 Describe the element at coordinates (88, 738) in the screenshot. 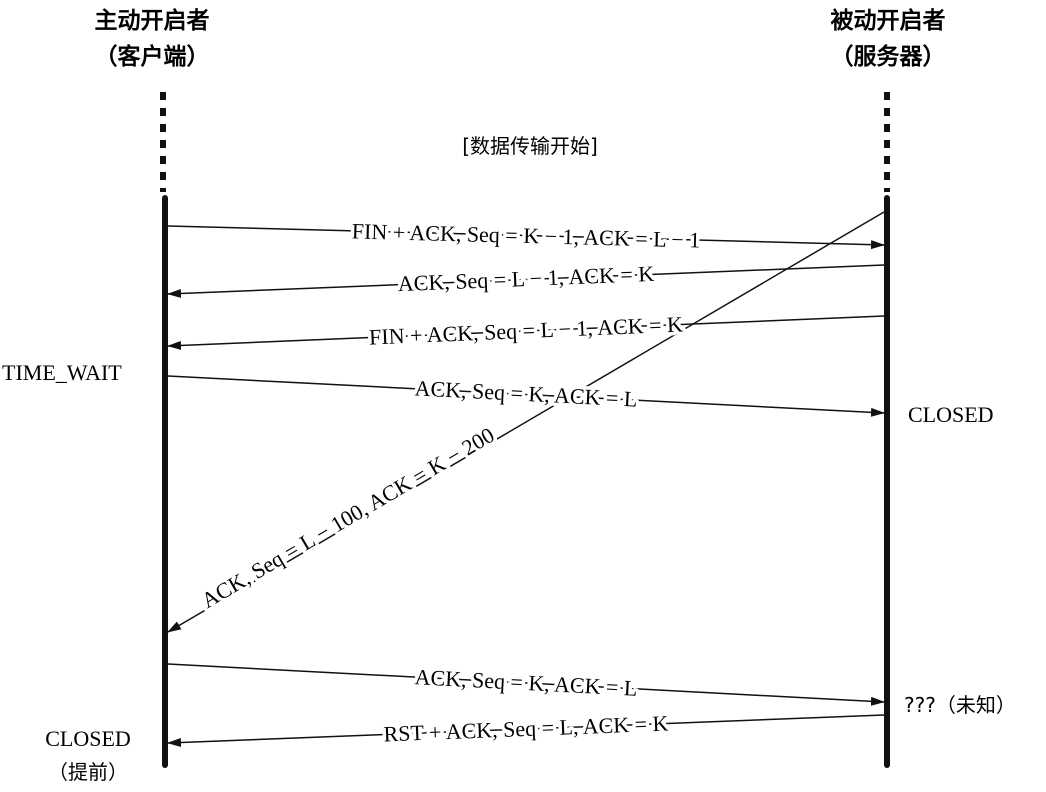

I see `state-client-closed: CLOSED` at that location.